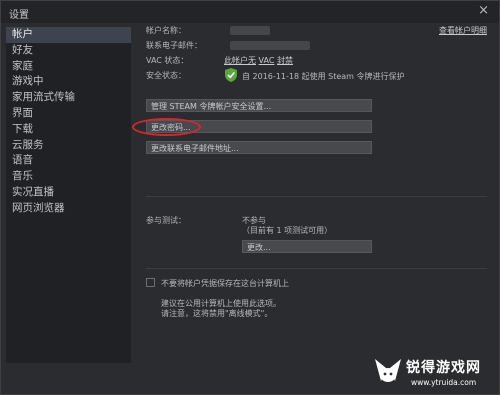 This screenshot has width=500, height=395. Describe the element at coordinates (323, 76) in the screenshot. I see `security-status-text: 自 2016-11-18 起使用 Steam 令牌进行保护` at that location.